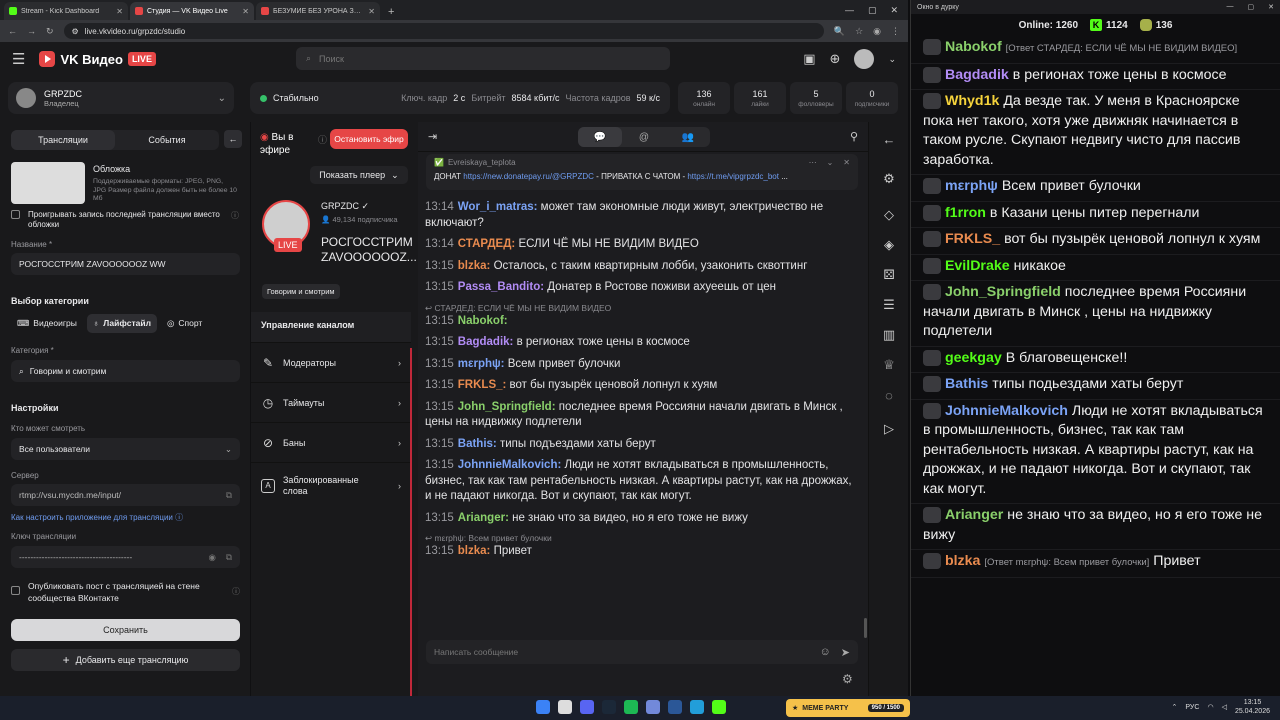 Image resolution: width=1280 pixels, height=720 pixels. I want to click on cat-lifestyle-tab: ♁ Лайфстайл, so click(121, 323).